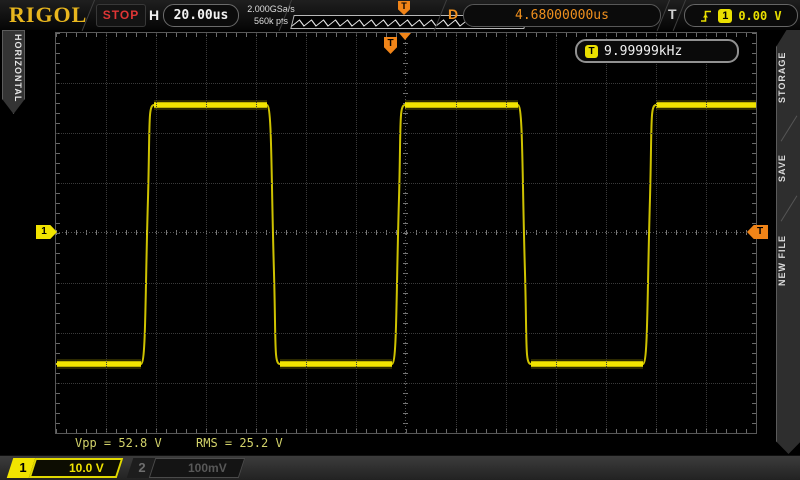  Describe the element at coordinates (591, 51) in the screenshot. I see `frequency-counter-trigger-badge: T` at that location.